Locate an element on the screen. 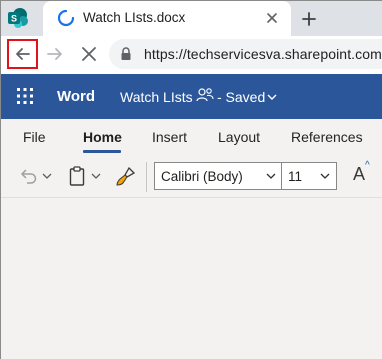 The width and height of the screenshot is (382, 359). tab-title: Watch LIsts.docx is located at coordinates (134, 17).